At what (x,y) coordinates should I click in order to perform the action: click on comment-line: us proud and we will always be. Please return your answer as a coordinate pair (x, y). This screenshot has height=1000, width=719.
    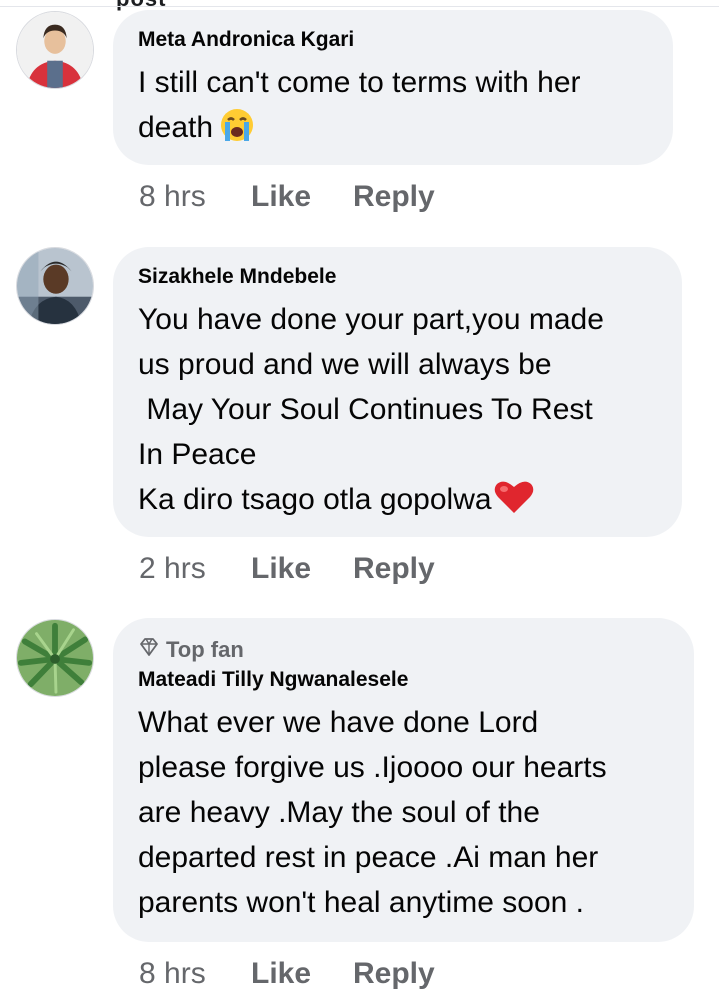
    Looking at the image, I should click on (345, 364).